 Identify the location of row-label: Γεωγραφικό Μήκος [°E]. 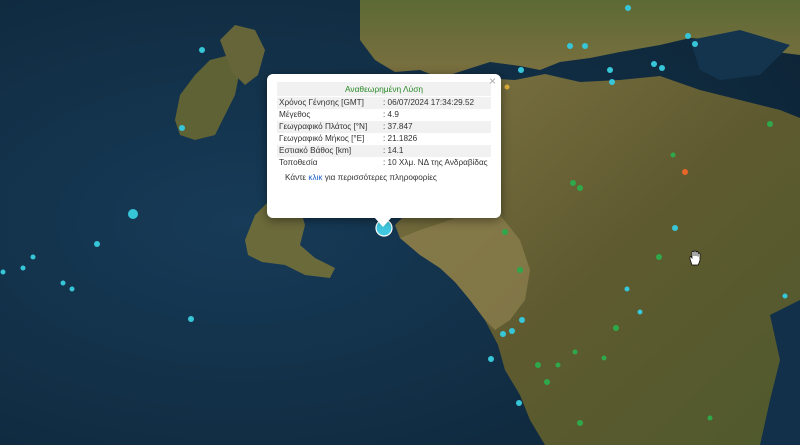
(322, 138).